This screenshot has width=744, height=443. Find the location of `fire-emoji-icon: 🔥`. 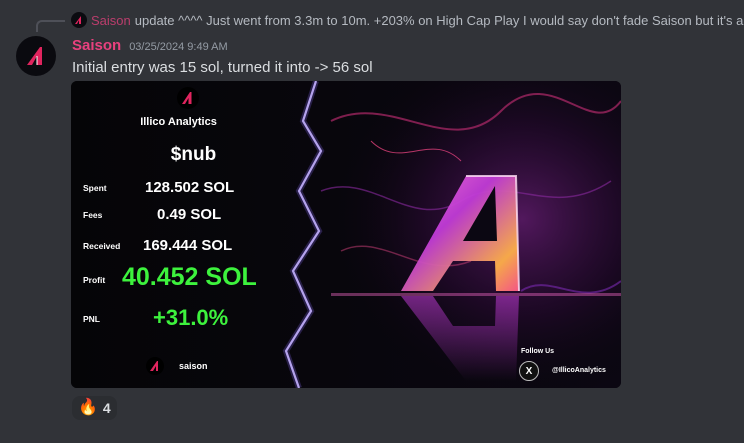

fire-emoji-icon: 🔥 is located at coordinates (88, 407).